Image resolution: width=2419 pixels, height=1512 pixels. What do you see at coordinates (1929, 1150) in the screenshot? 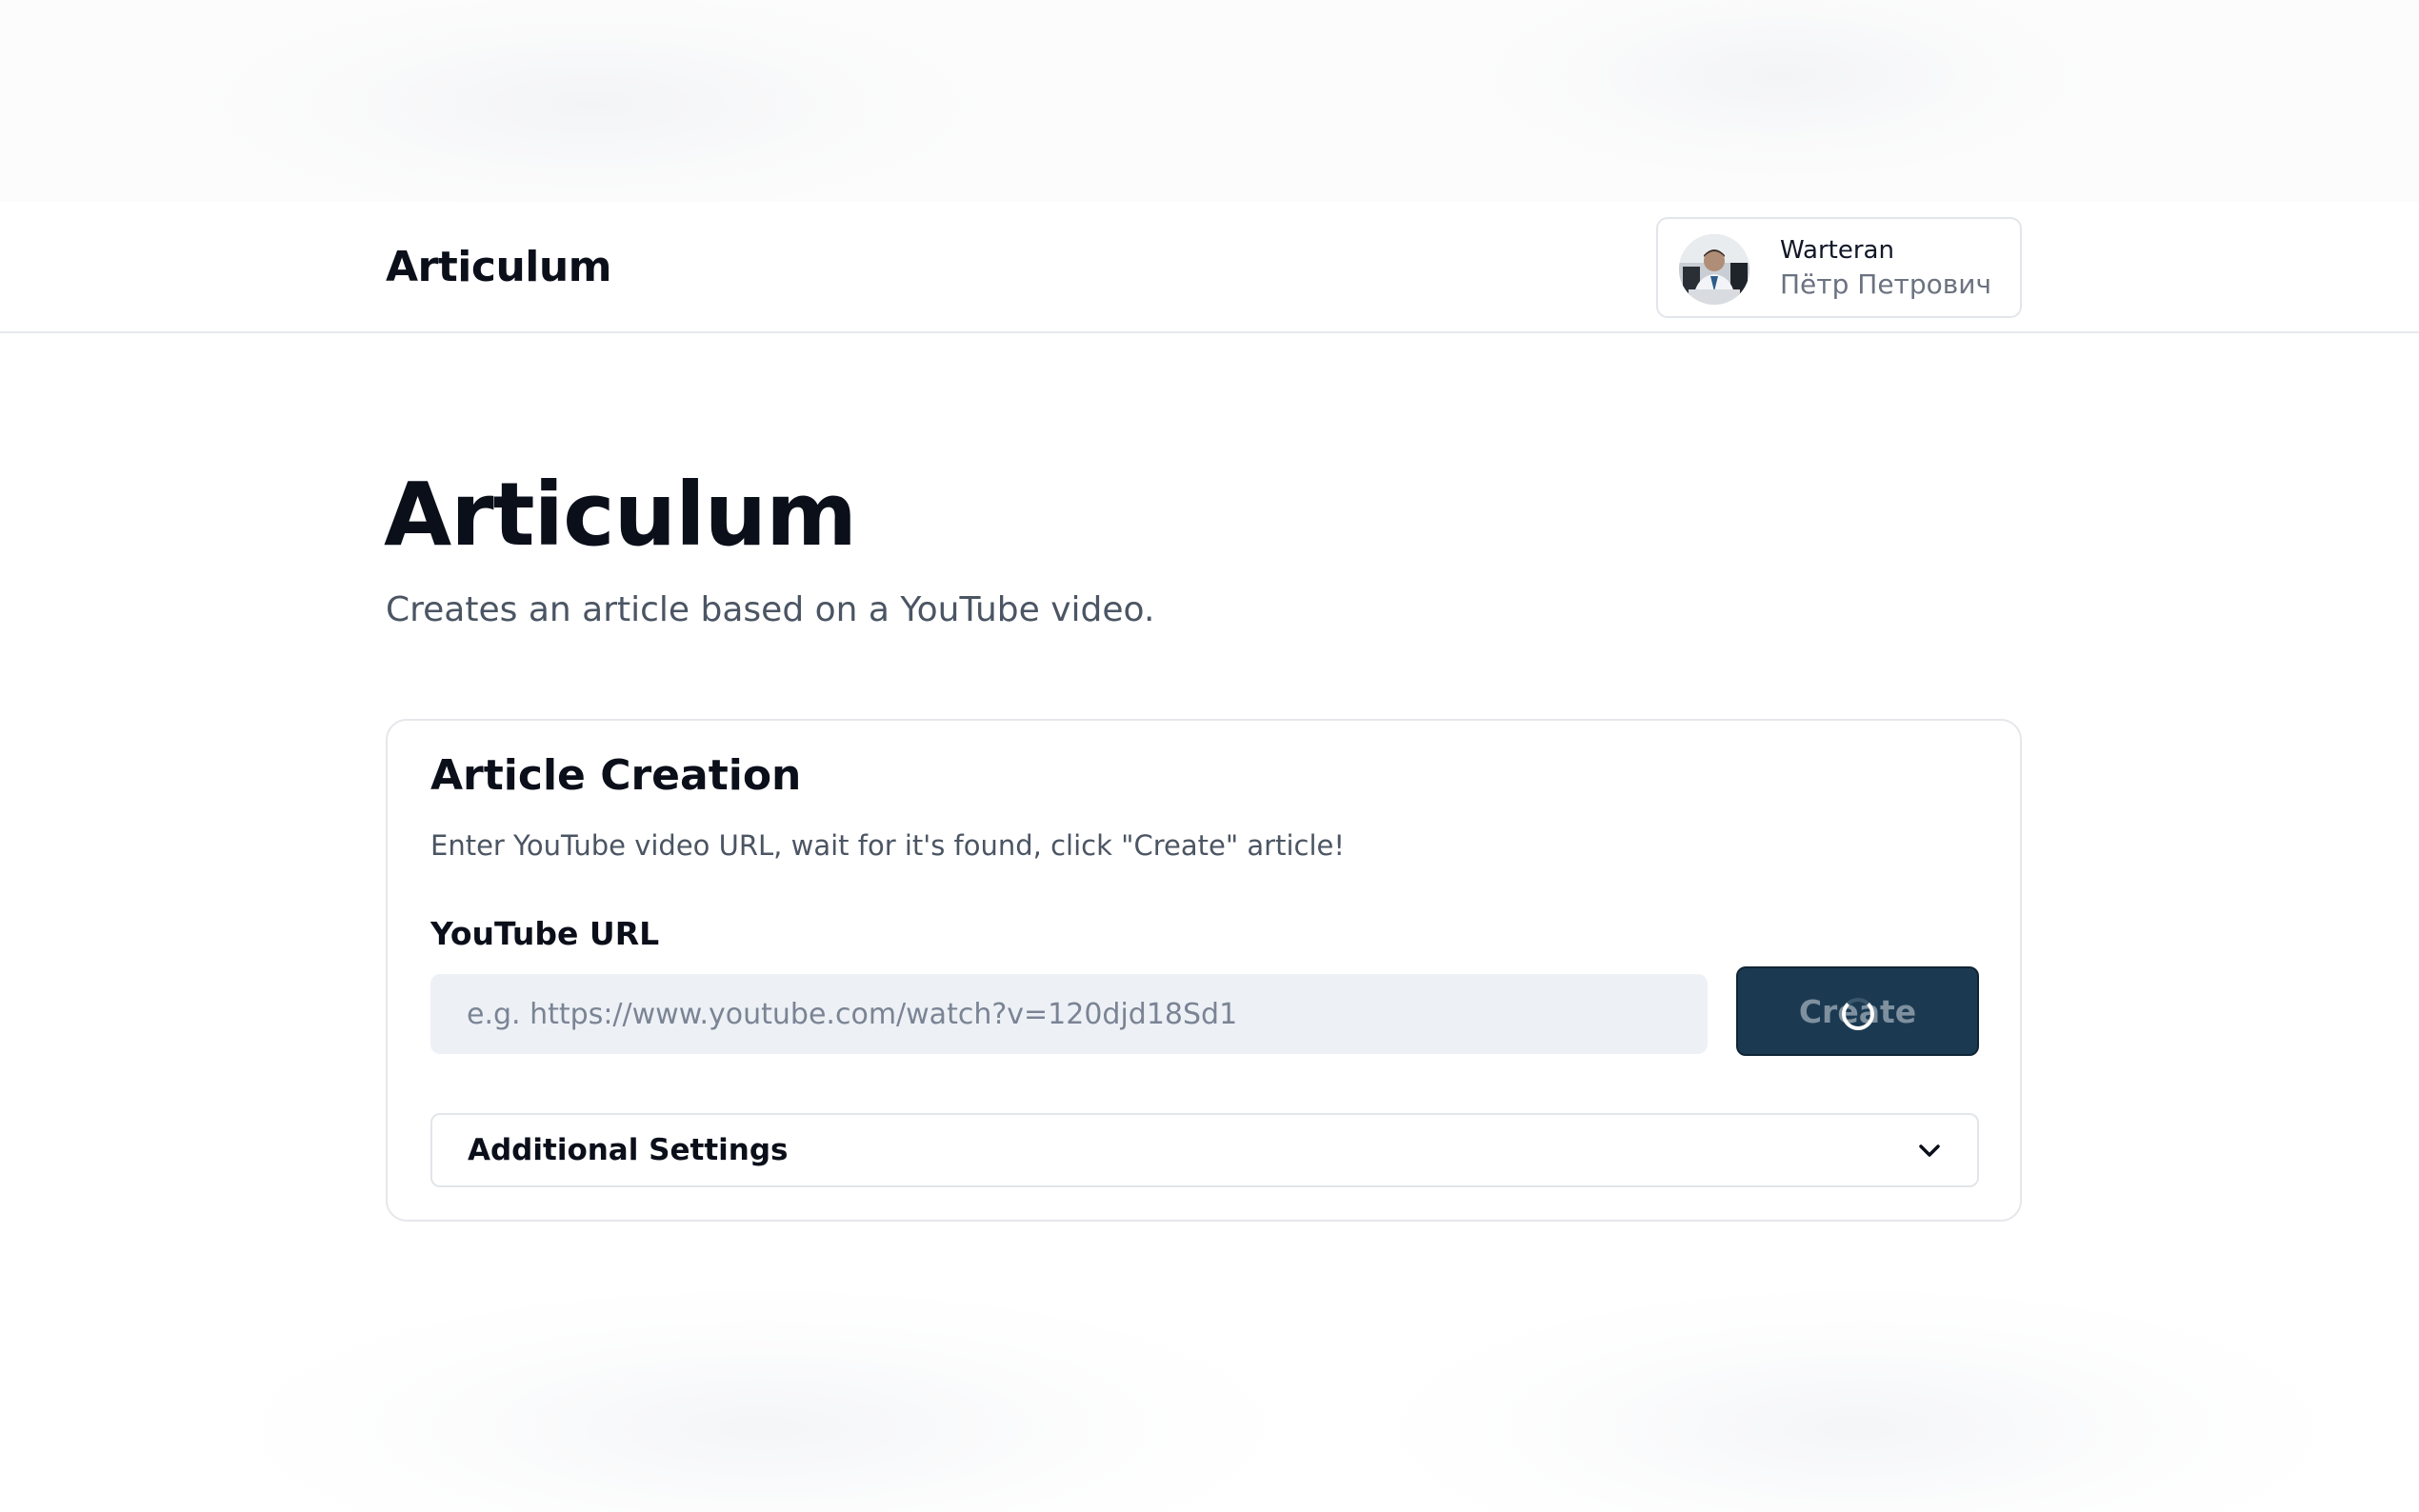
I see `chevron-down-icon` at bounding box center [1929, 1150].